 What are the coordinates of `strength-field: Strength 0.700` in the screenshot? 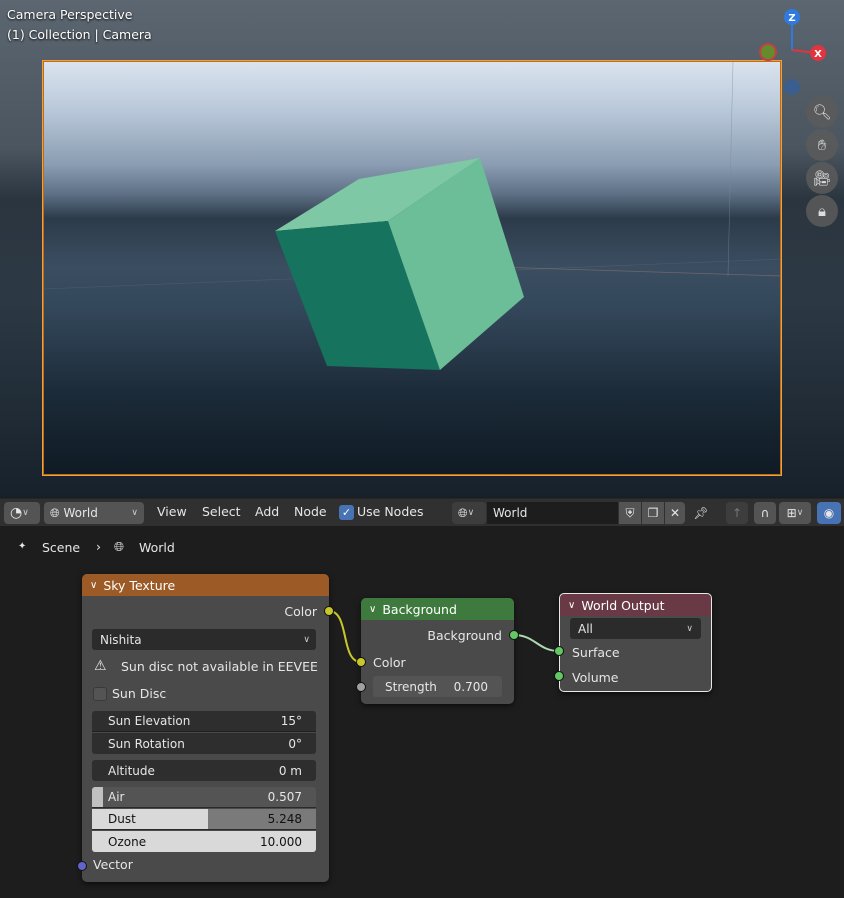 It's located at (437, 686).